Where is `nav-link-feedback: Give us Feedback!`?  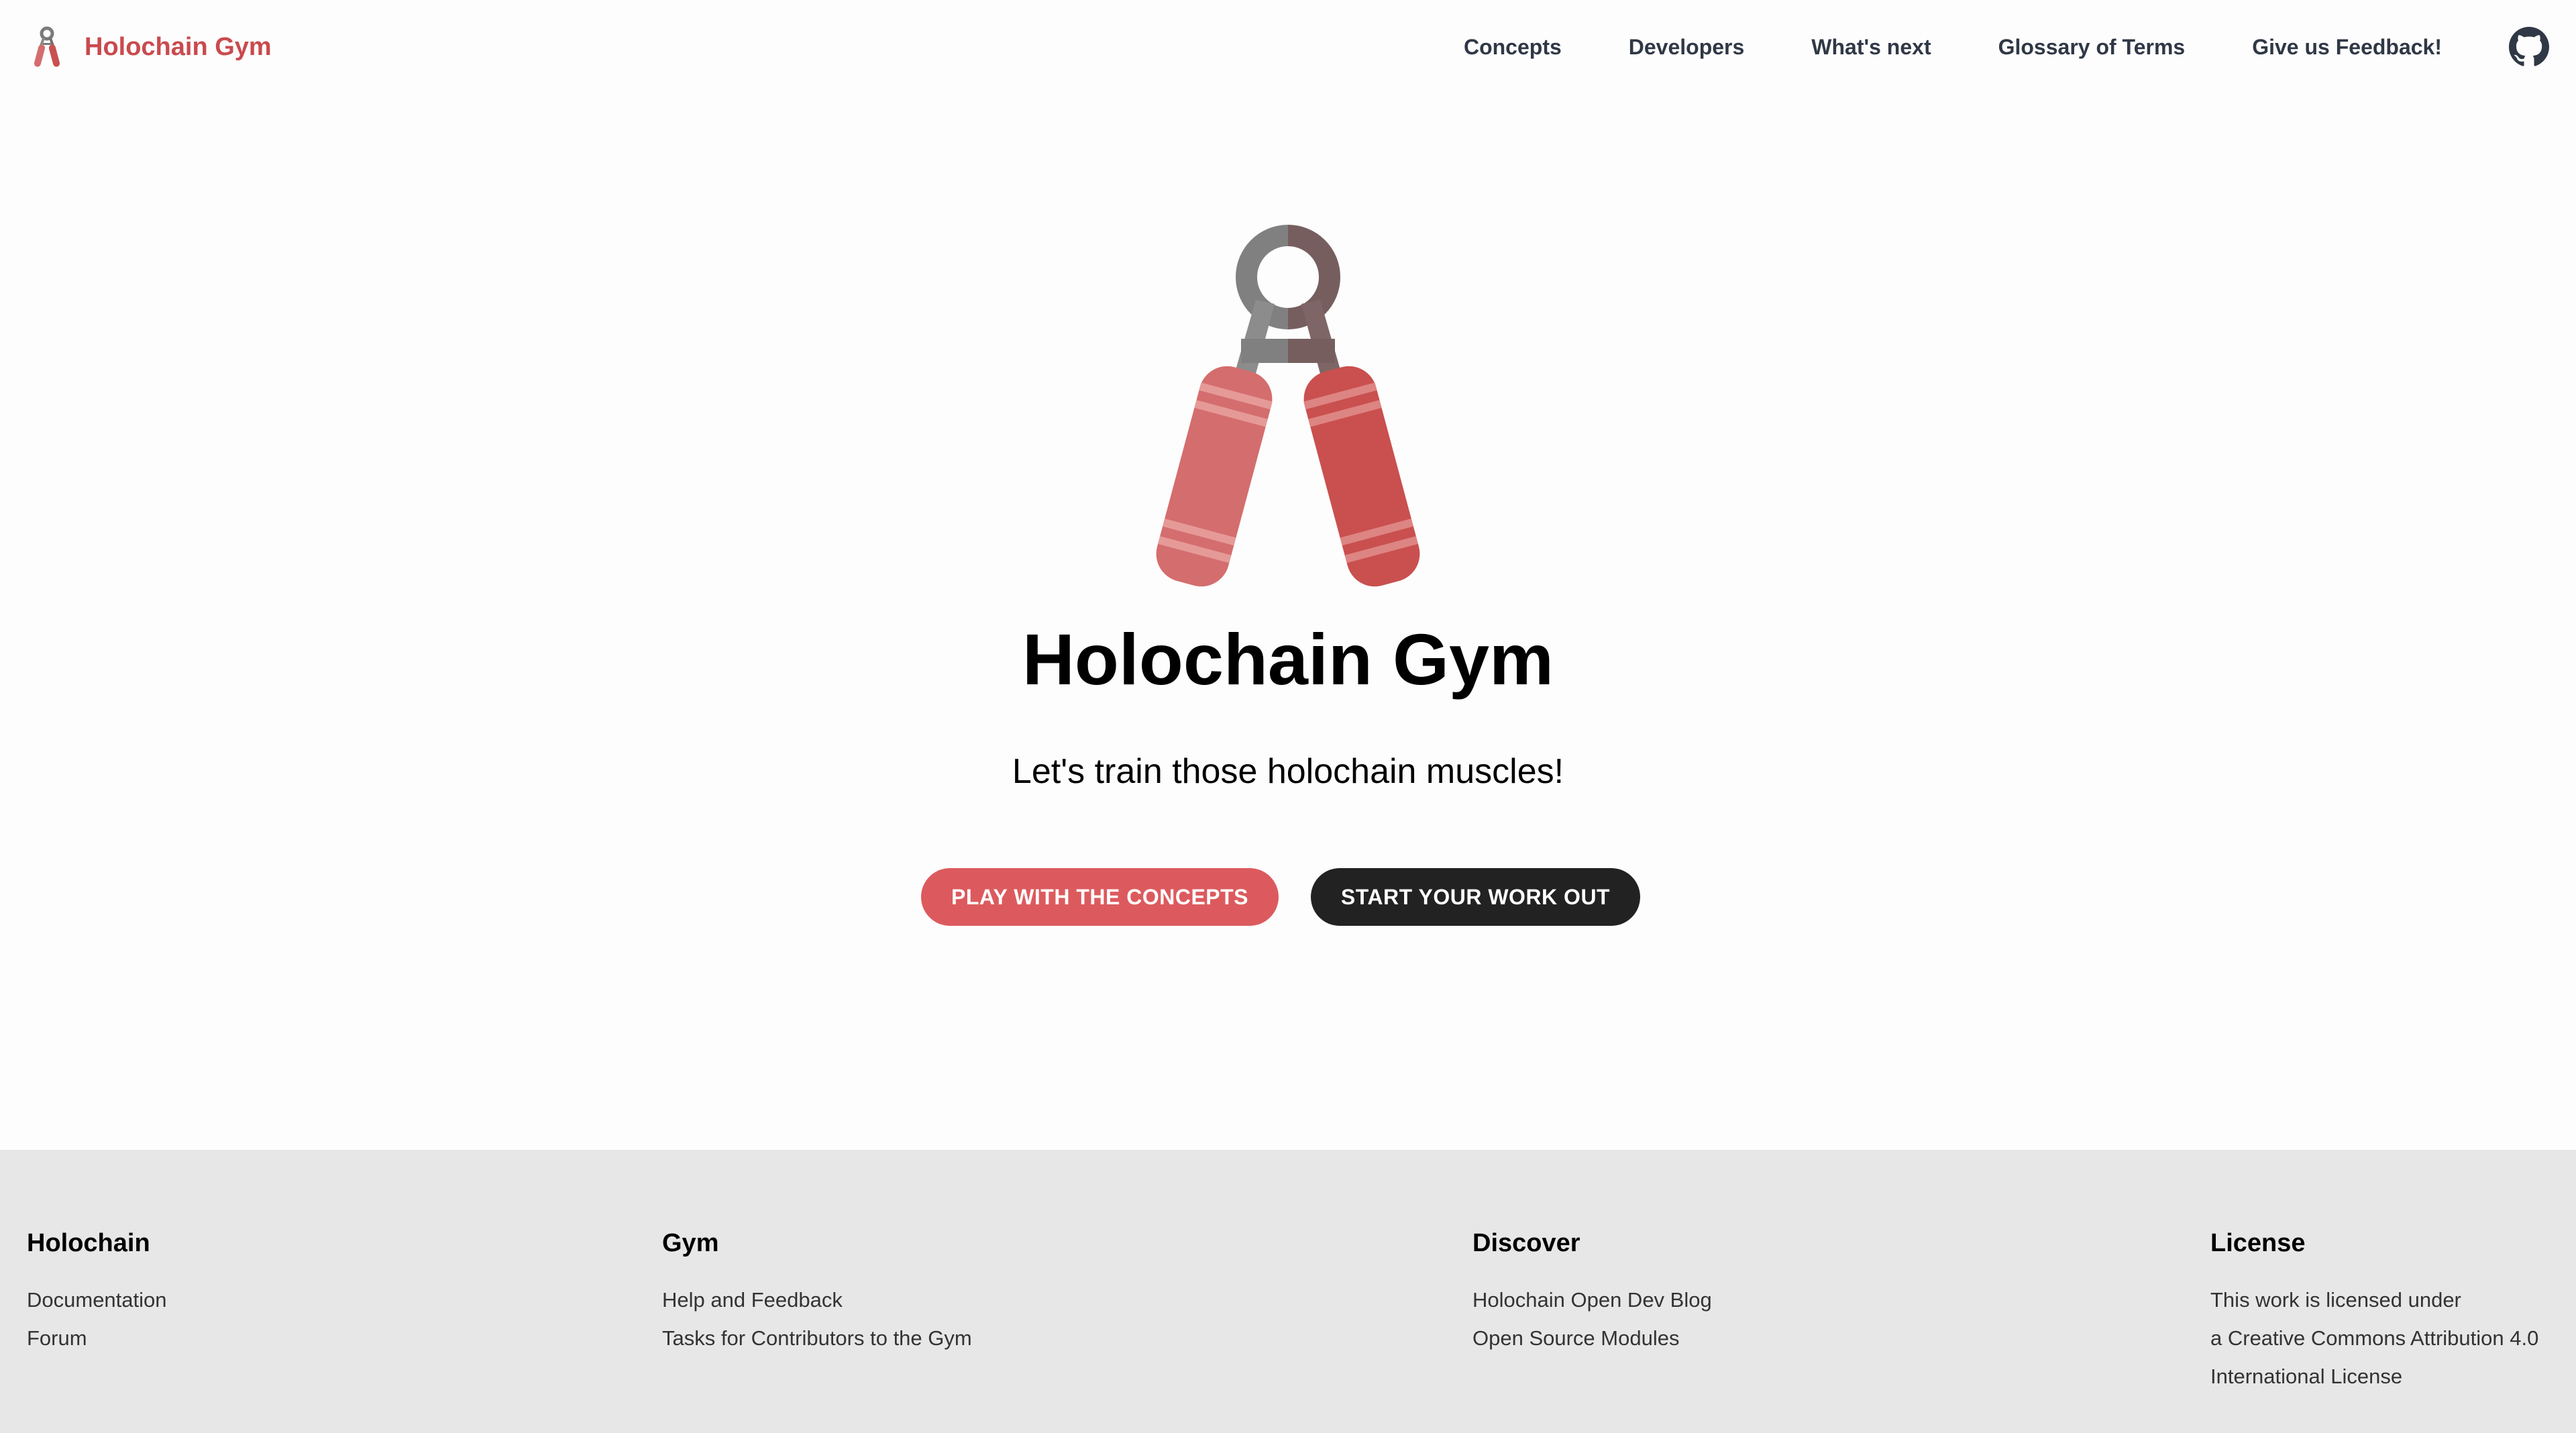
nav-link-feedback: Give us Feedback! is located at coordinates (2347, 47).